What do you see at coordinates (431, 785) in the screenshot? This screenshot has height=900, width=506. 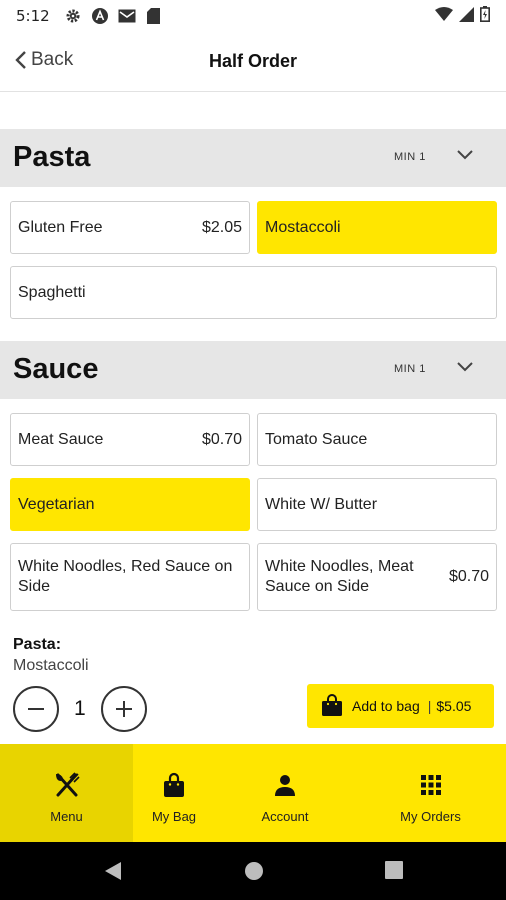 I see `grid-icon` at bounding box center [431, 785].